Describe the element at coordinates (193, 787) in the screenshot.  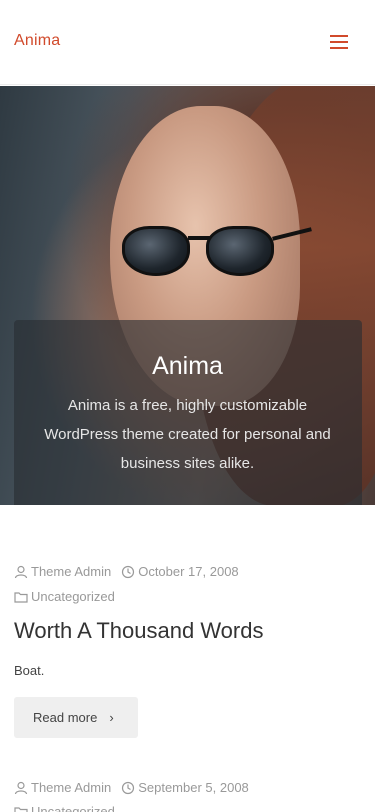
I see `date-text: September 5, 2008` at that location.